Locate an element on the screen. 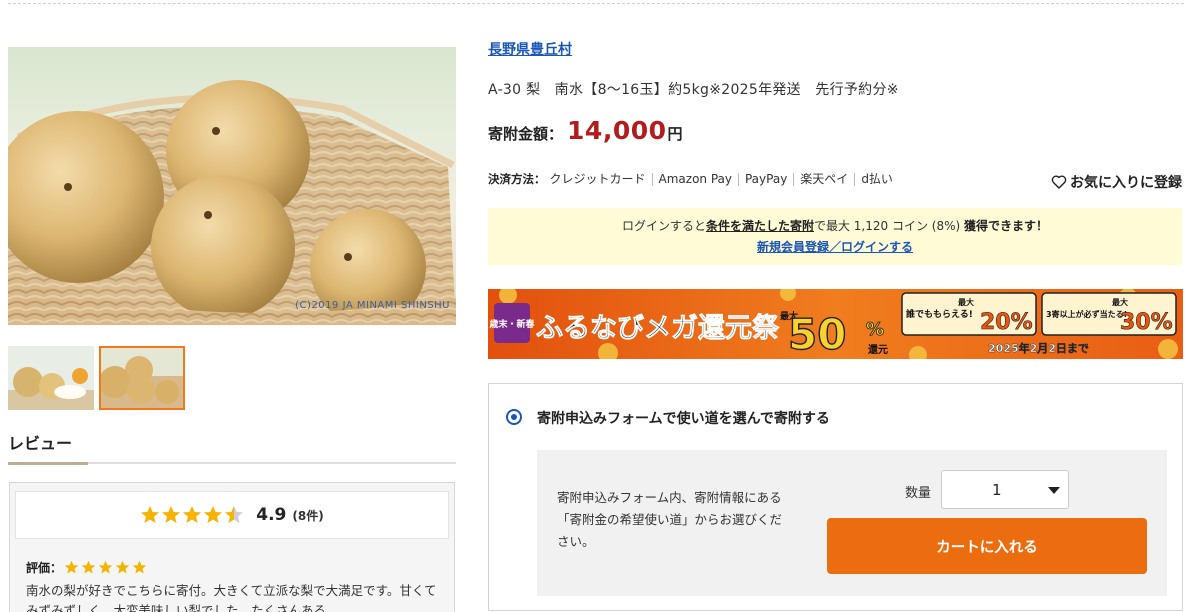 This screenshot has width=1186, height=612. payment-method: Amazon Pay is located at coordinates (694, 179).